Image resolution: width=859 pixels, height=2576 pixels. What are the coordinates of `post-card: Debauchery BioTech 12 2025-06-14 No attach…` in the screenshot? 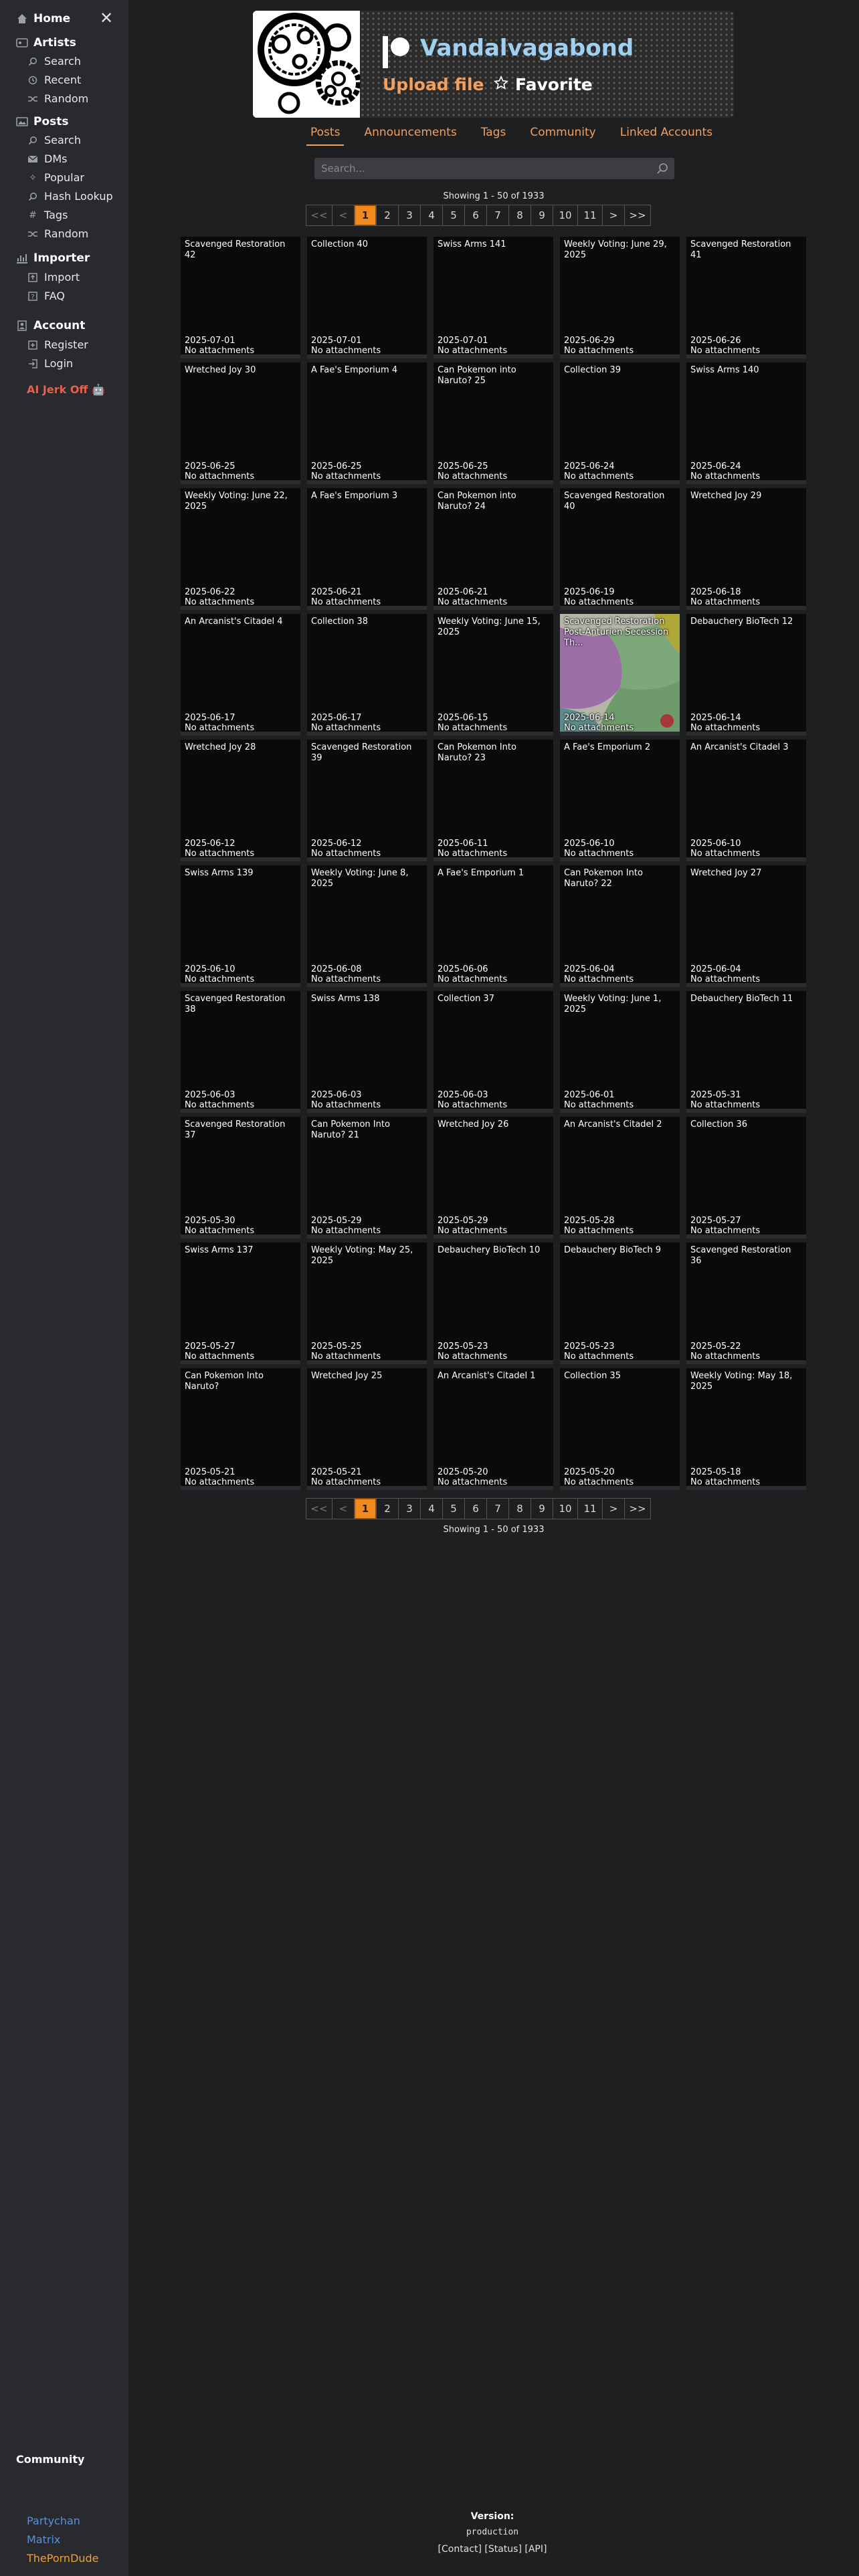 It's located at (746, 675).